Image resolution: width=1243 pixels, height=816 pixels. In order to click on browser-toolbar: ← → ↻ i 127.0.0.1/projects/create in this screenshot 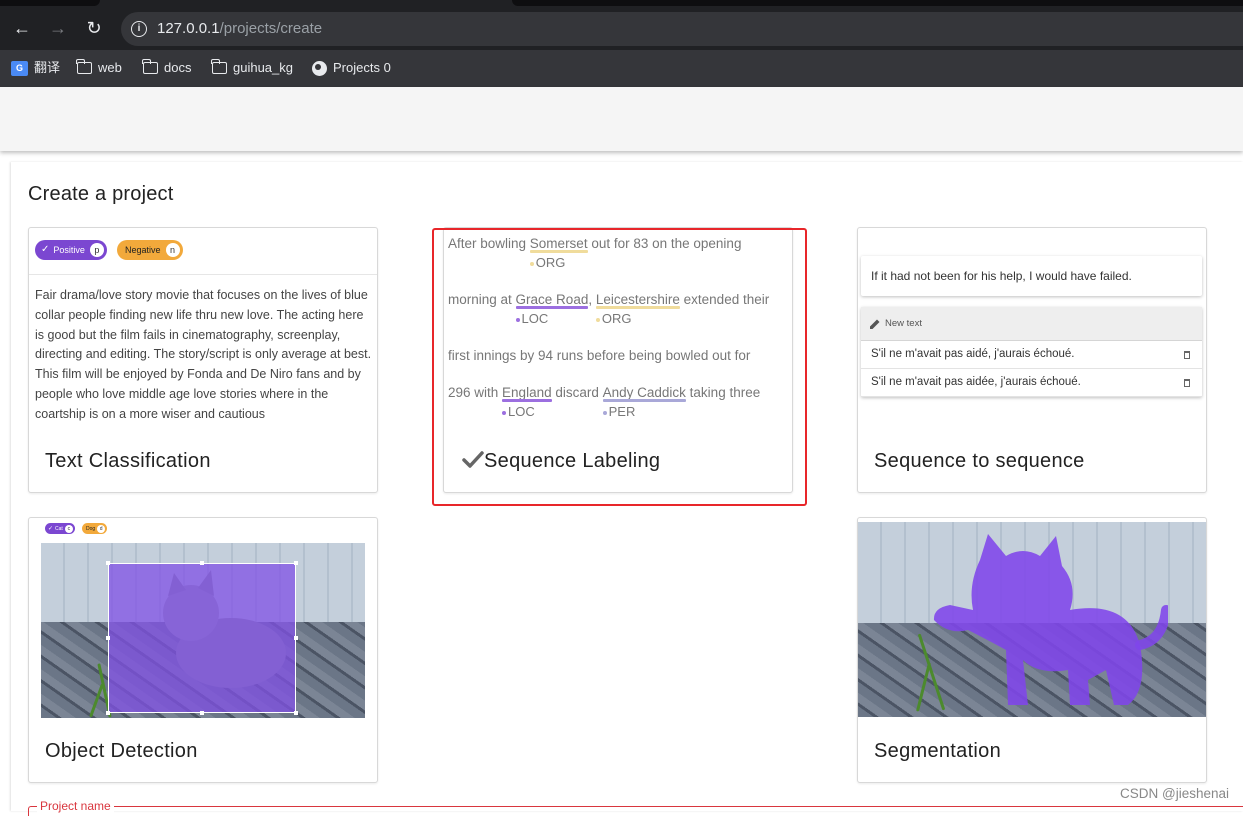, I will do `click(621, 25)`.